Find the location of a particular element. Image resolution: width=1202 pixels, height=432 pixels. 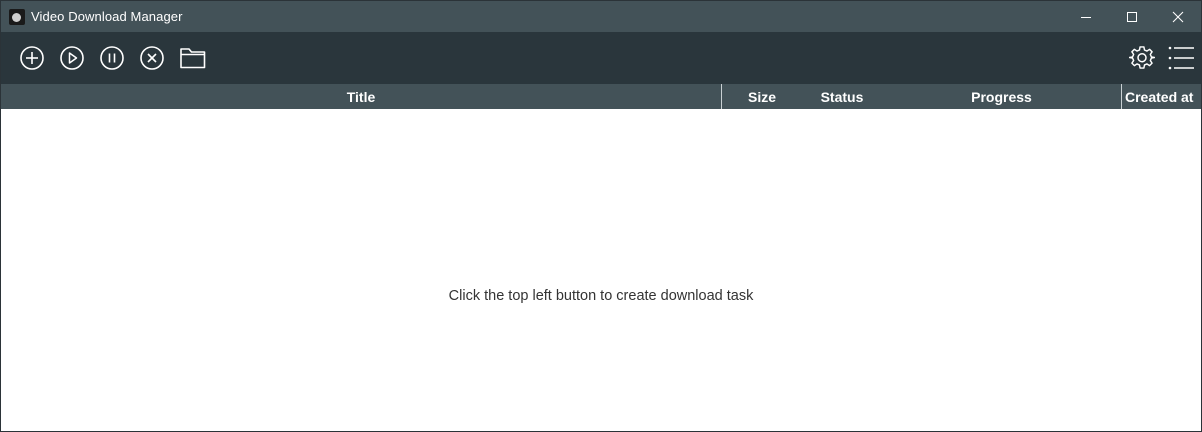

settings-button is located at coordinates (1142, 58).